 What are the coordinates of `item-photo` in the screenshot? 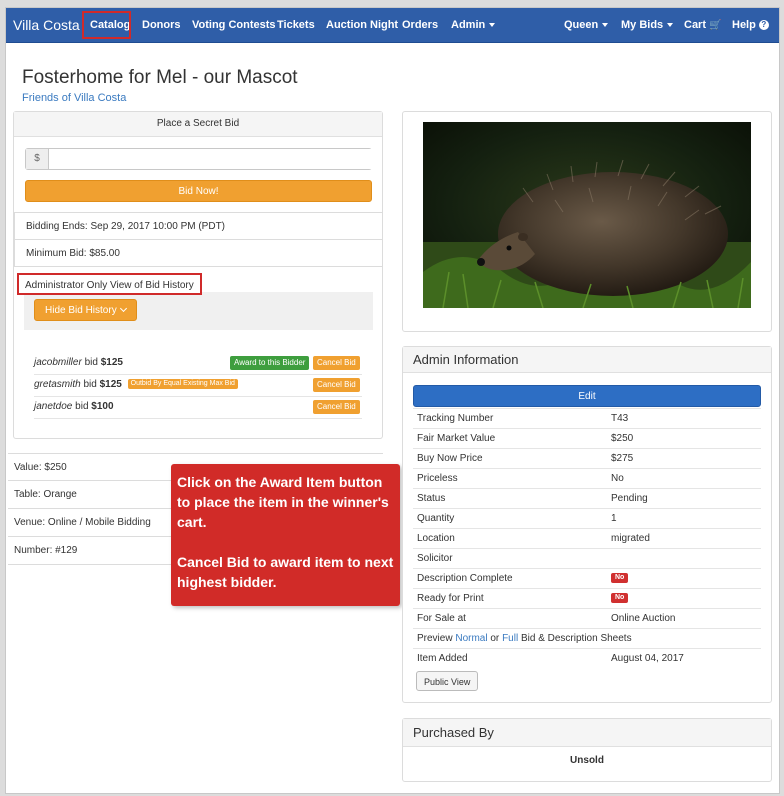 It's located at (587, 215).